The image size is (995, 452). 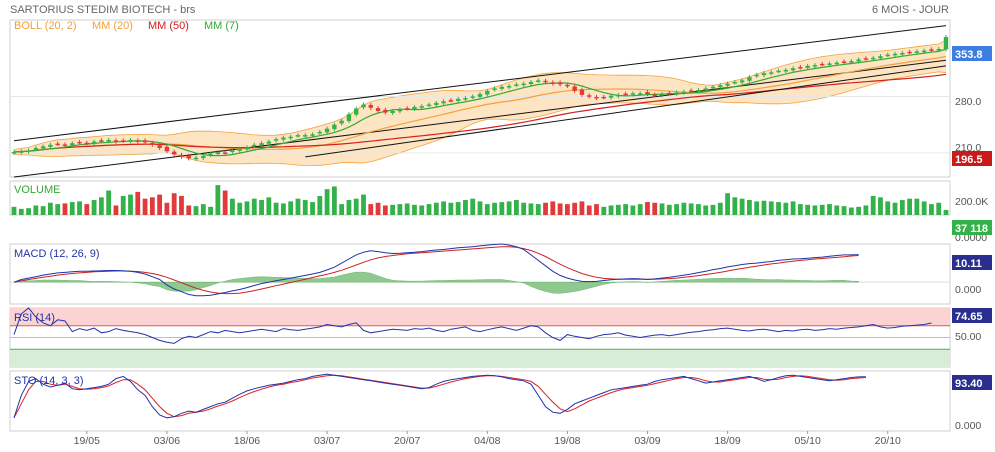 What do you see at coordinates (968, 426) in the screenshot?
I see `sto-tick-0: 0.000` at bounding box center [968, 426].